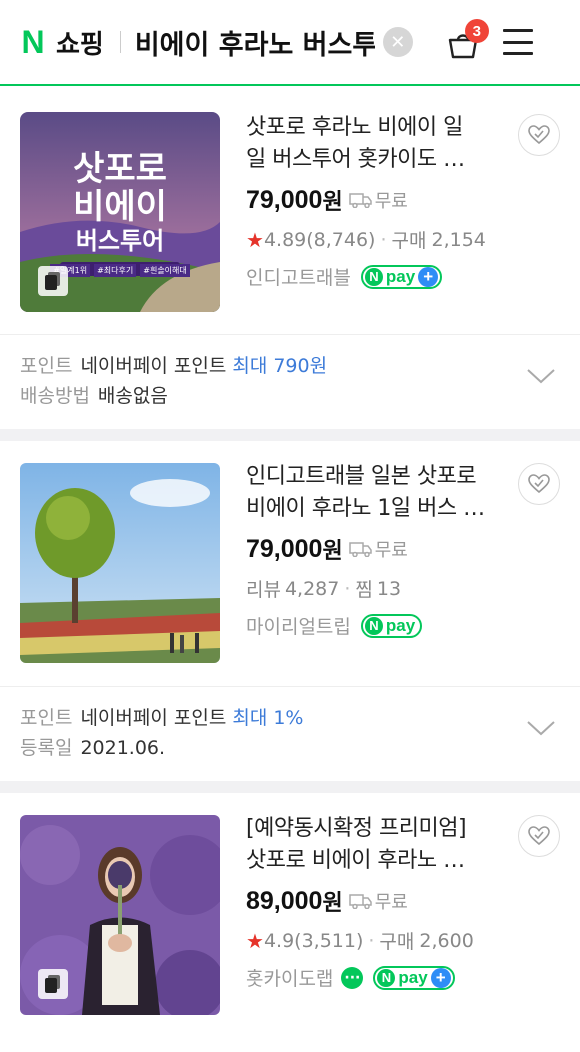  What do you see at coordinates (285, 239) in the screenshot?
I see `rating-value: 4.89` at bounding box center [285, 239].